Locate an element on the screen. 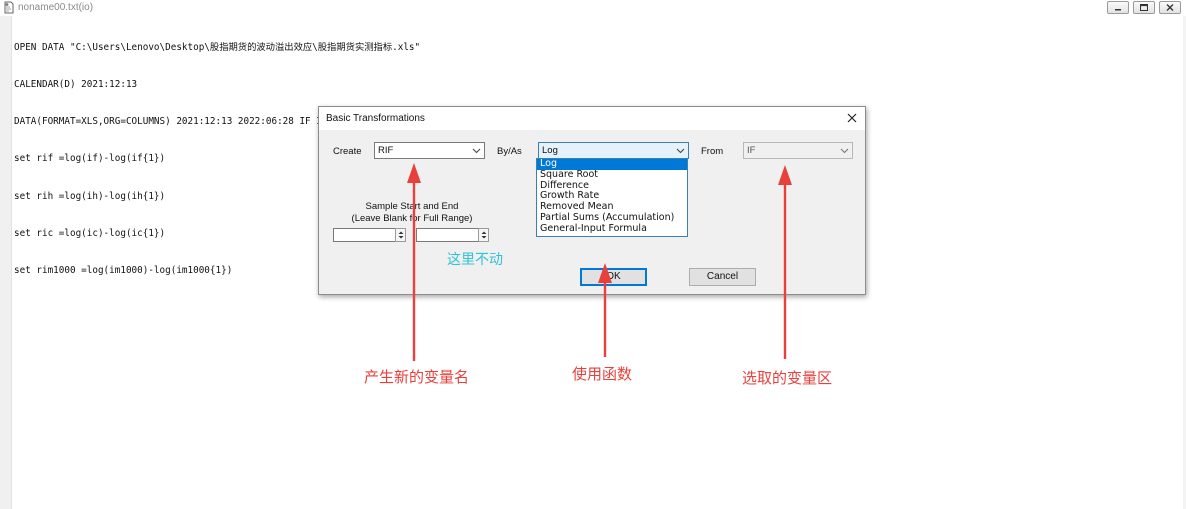 The image size is (1186, 509). sample-end-spinner is located at coordinates (483, 235).